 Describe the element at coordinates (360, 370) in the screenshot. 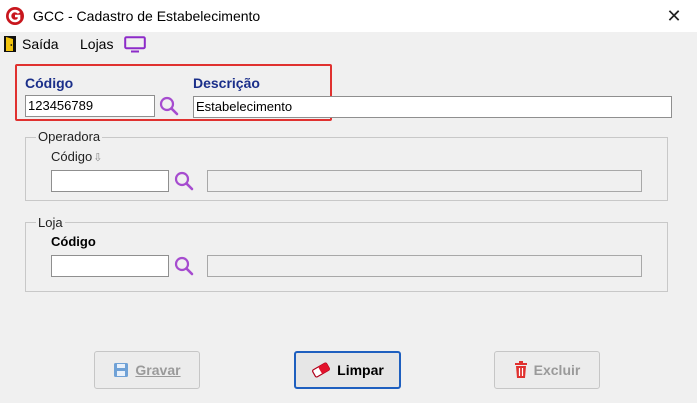

I see `limpar-button-label: Limpar` at that location.